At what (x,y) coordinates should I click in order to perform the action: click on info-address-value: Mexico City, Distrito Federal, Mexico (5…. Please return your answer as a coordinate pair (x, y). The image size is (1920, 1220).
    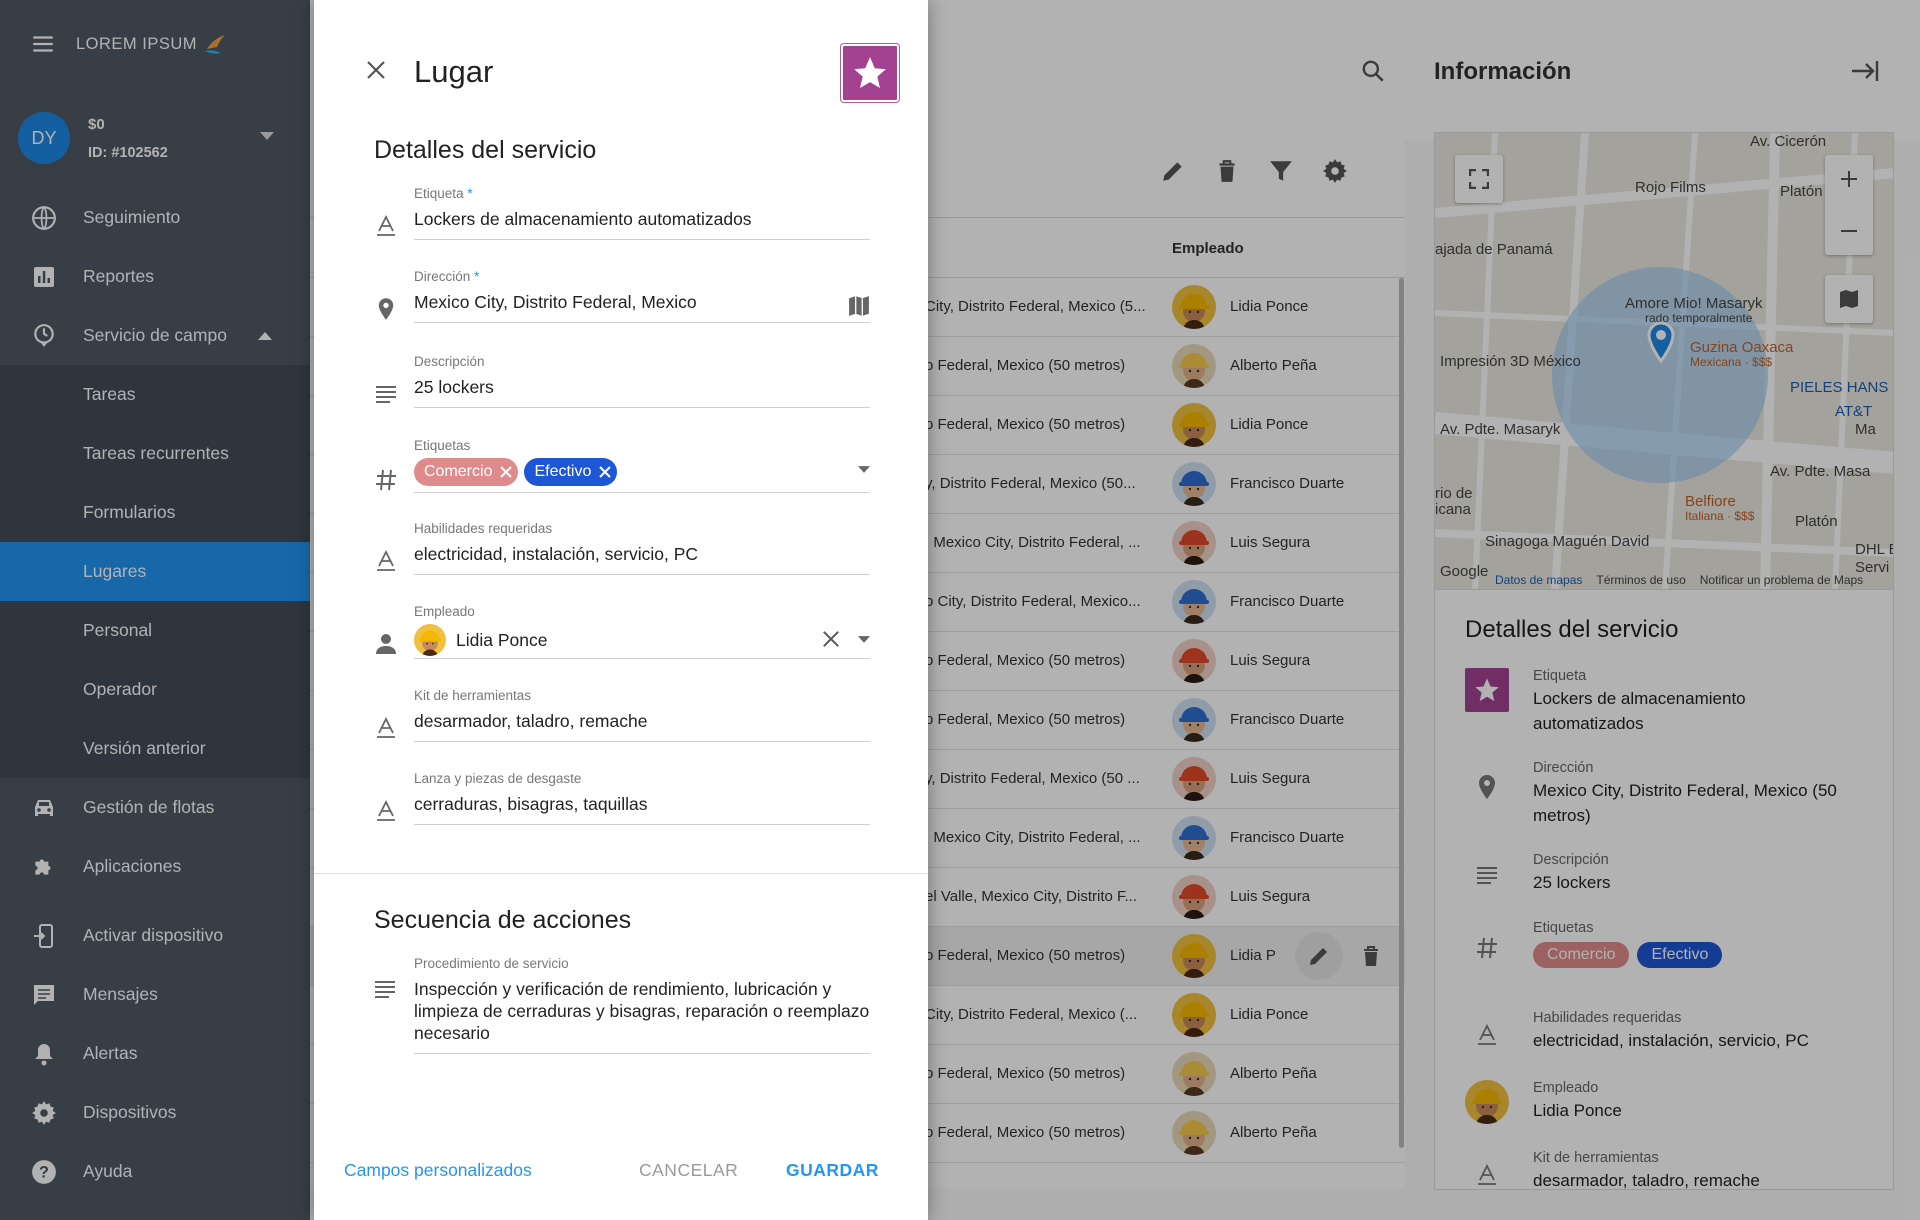
    Looking at the image, I should click on (1685, 803).